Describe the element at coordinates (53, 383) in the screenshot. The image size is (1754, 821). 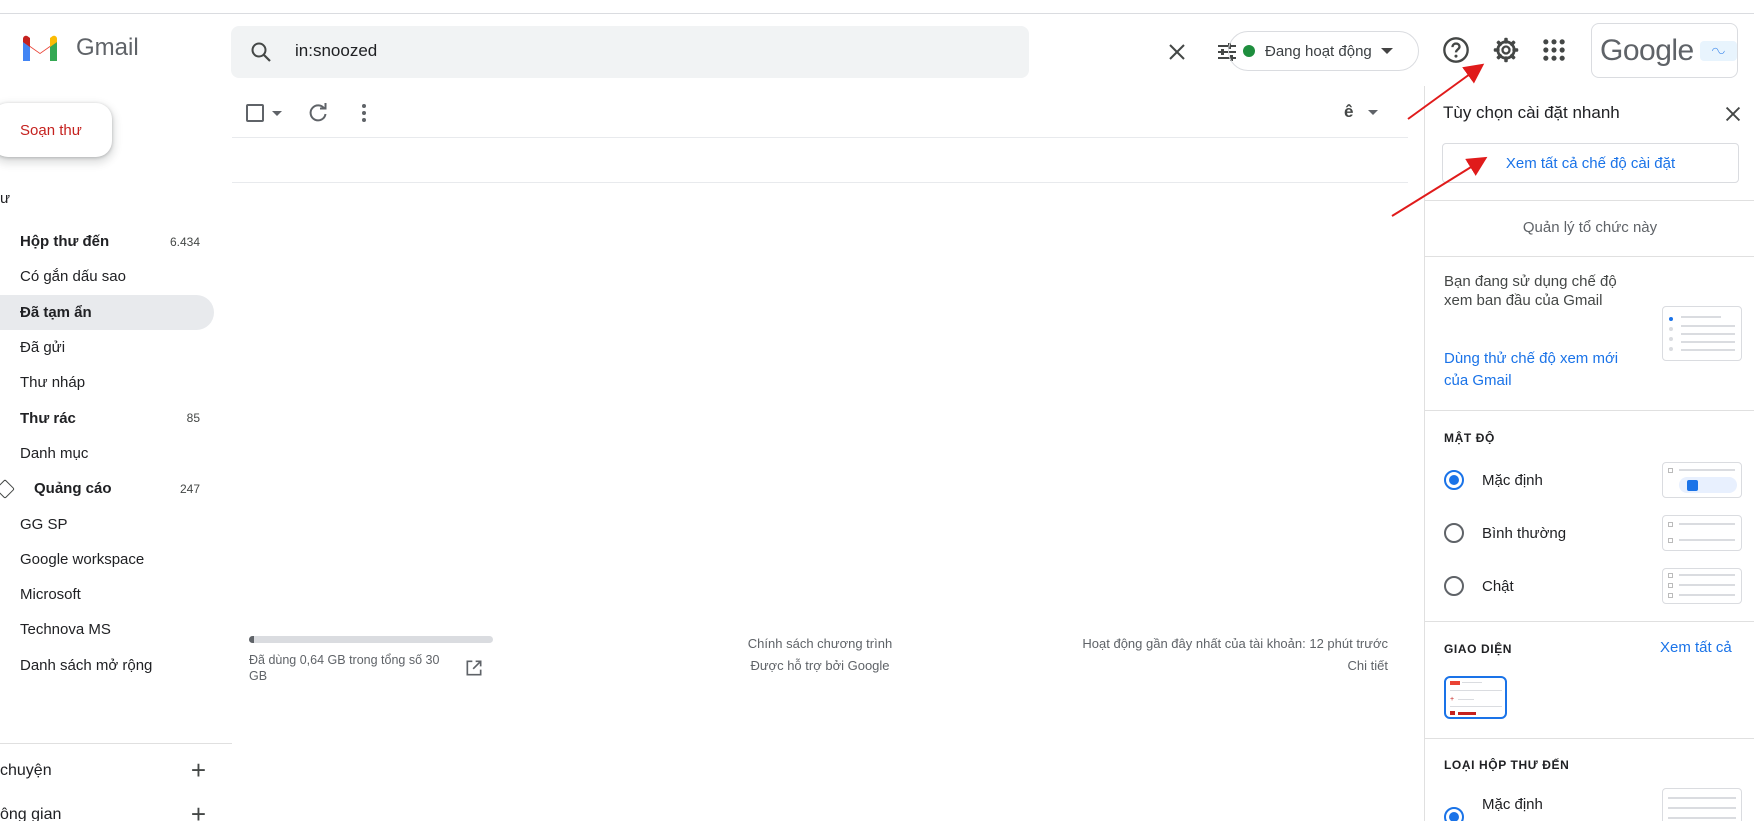
I see `nav-item-label: Thư nháp` at that location.